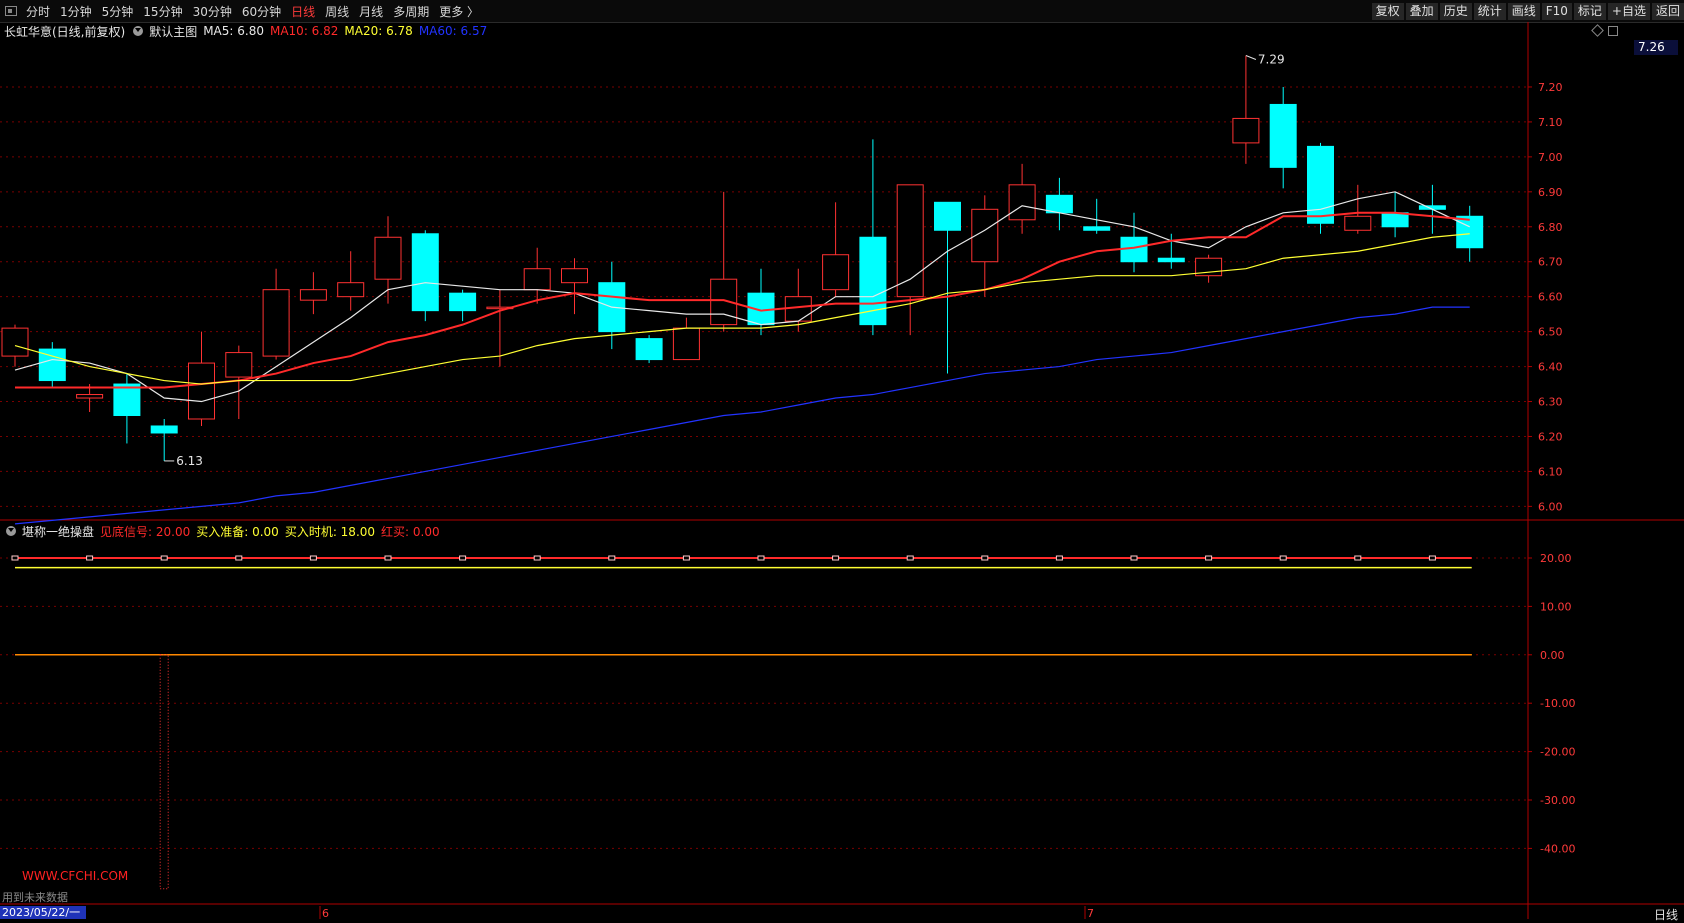  Describe the element at coordinates (162, 11) in the screenshot. I see `period-tab-3: 15分钟` at that location.